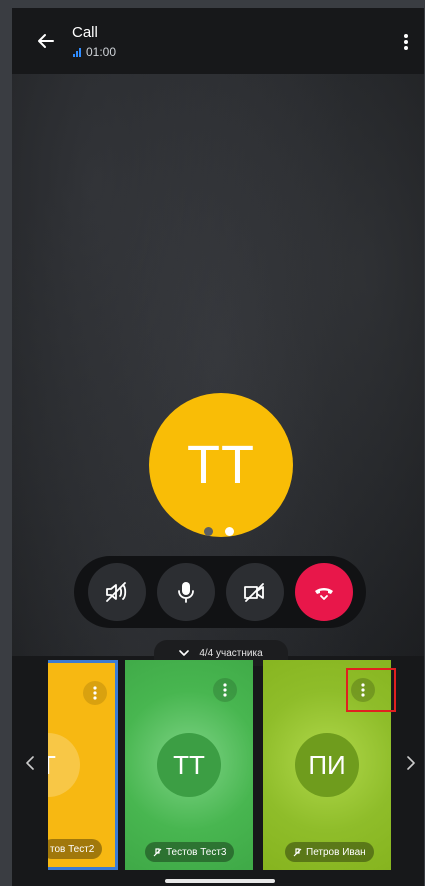  I want to click on next-participants-button, so click(411, 763).